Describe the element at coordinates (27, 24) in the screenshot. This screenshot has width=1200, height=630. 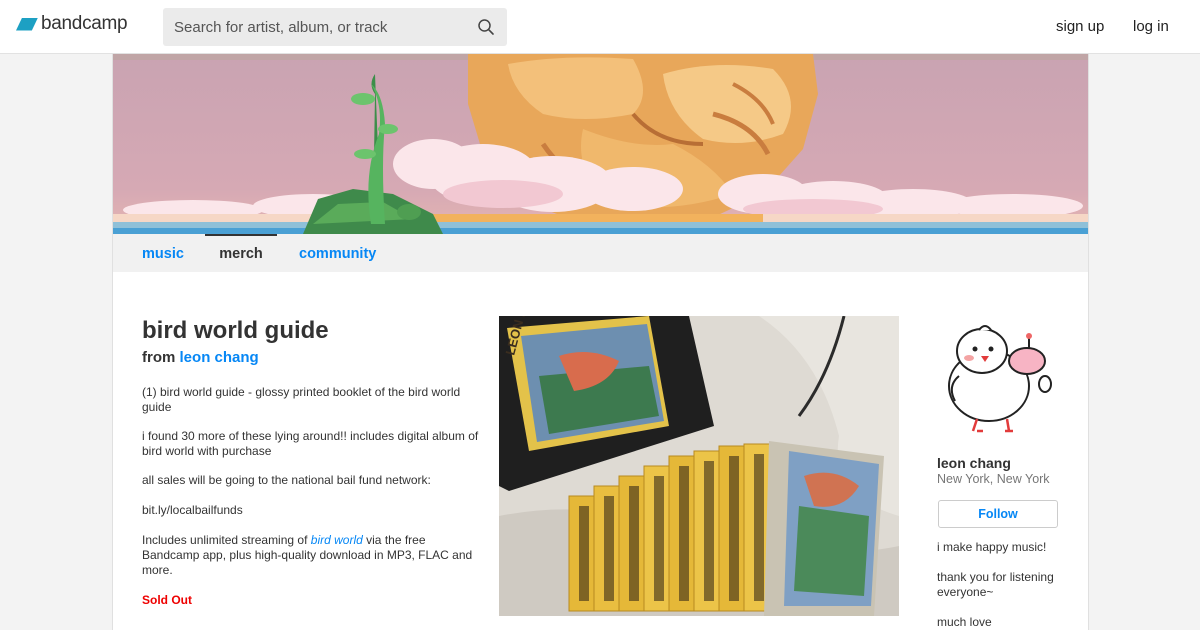
I see `bandcamp-logo-icon` at that location.